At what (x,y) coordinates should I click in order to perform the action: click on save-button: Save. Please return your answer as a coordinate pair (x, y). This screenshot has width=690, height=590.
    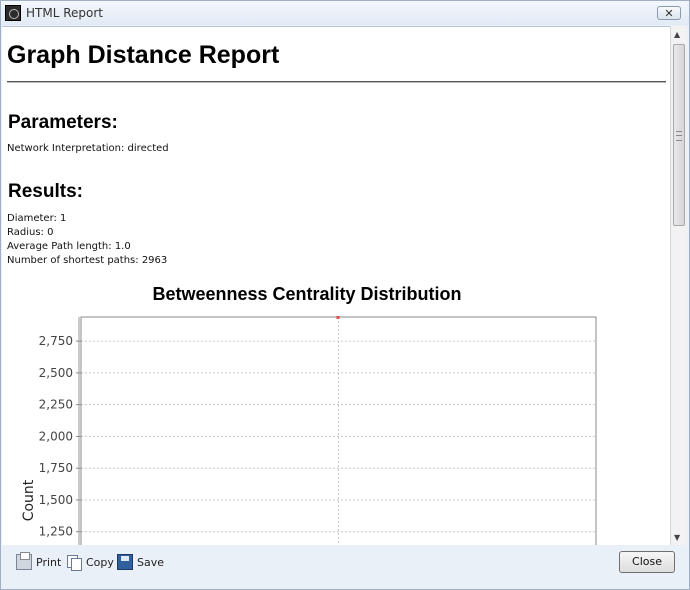
    Looking at the image, I should click on (140, 562).